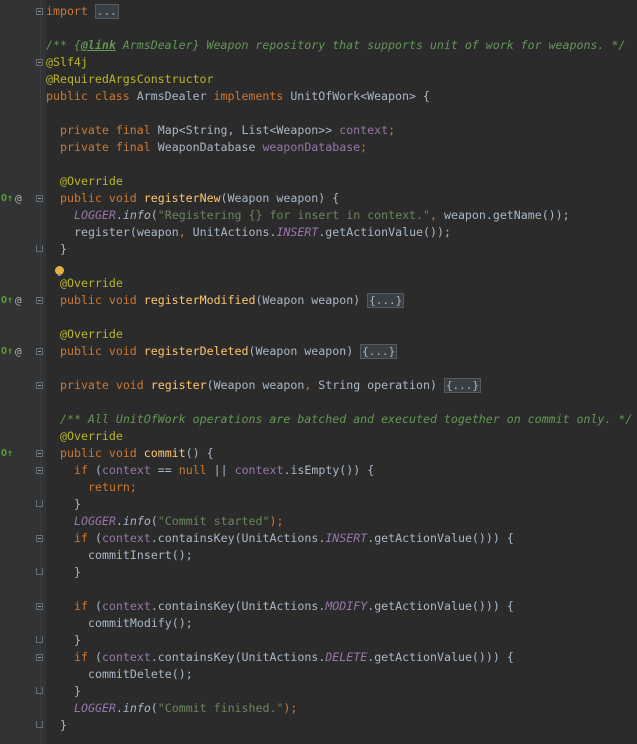 The image size is (637, 744). Describe the element at coordinates (318, 453) in the screenshot. I see `code-line: O↑ public void commit() {` at that location.